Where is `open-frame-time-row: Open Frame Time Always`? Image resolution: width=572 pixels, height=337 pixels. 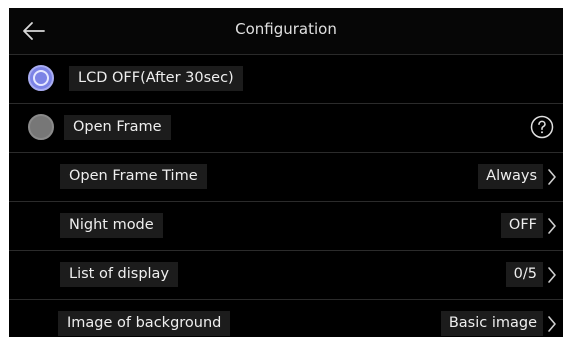
open-frame-time-row: Open Frame Time Always is located at coordinates (286, 177).